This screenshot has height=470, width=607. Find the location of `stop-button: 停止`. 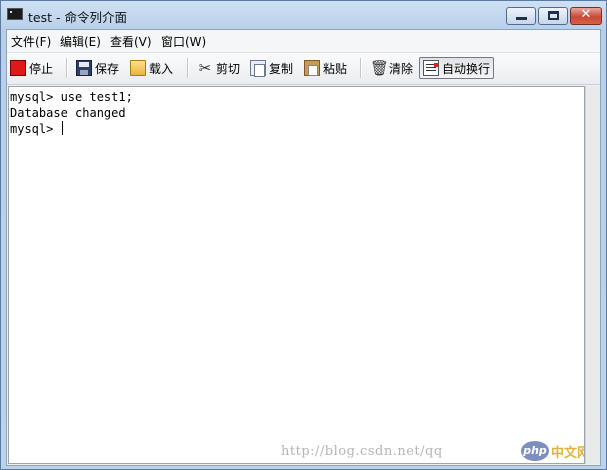

stop-button: 停止 is located at coordinates (31, 68).